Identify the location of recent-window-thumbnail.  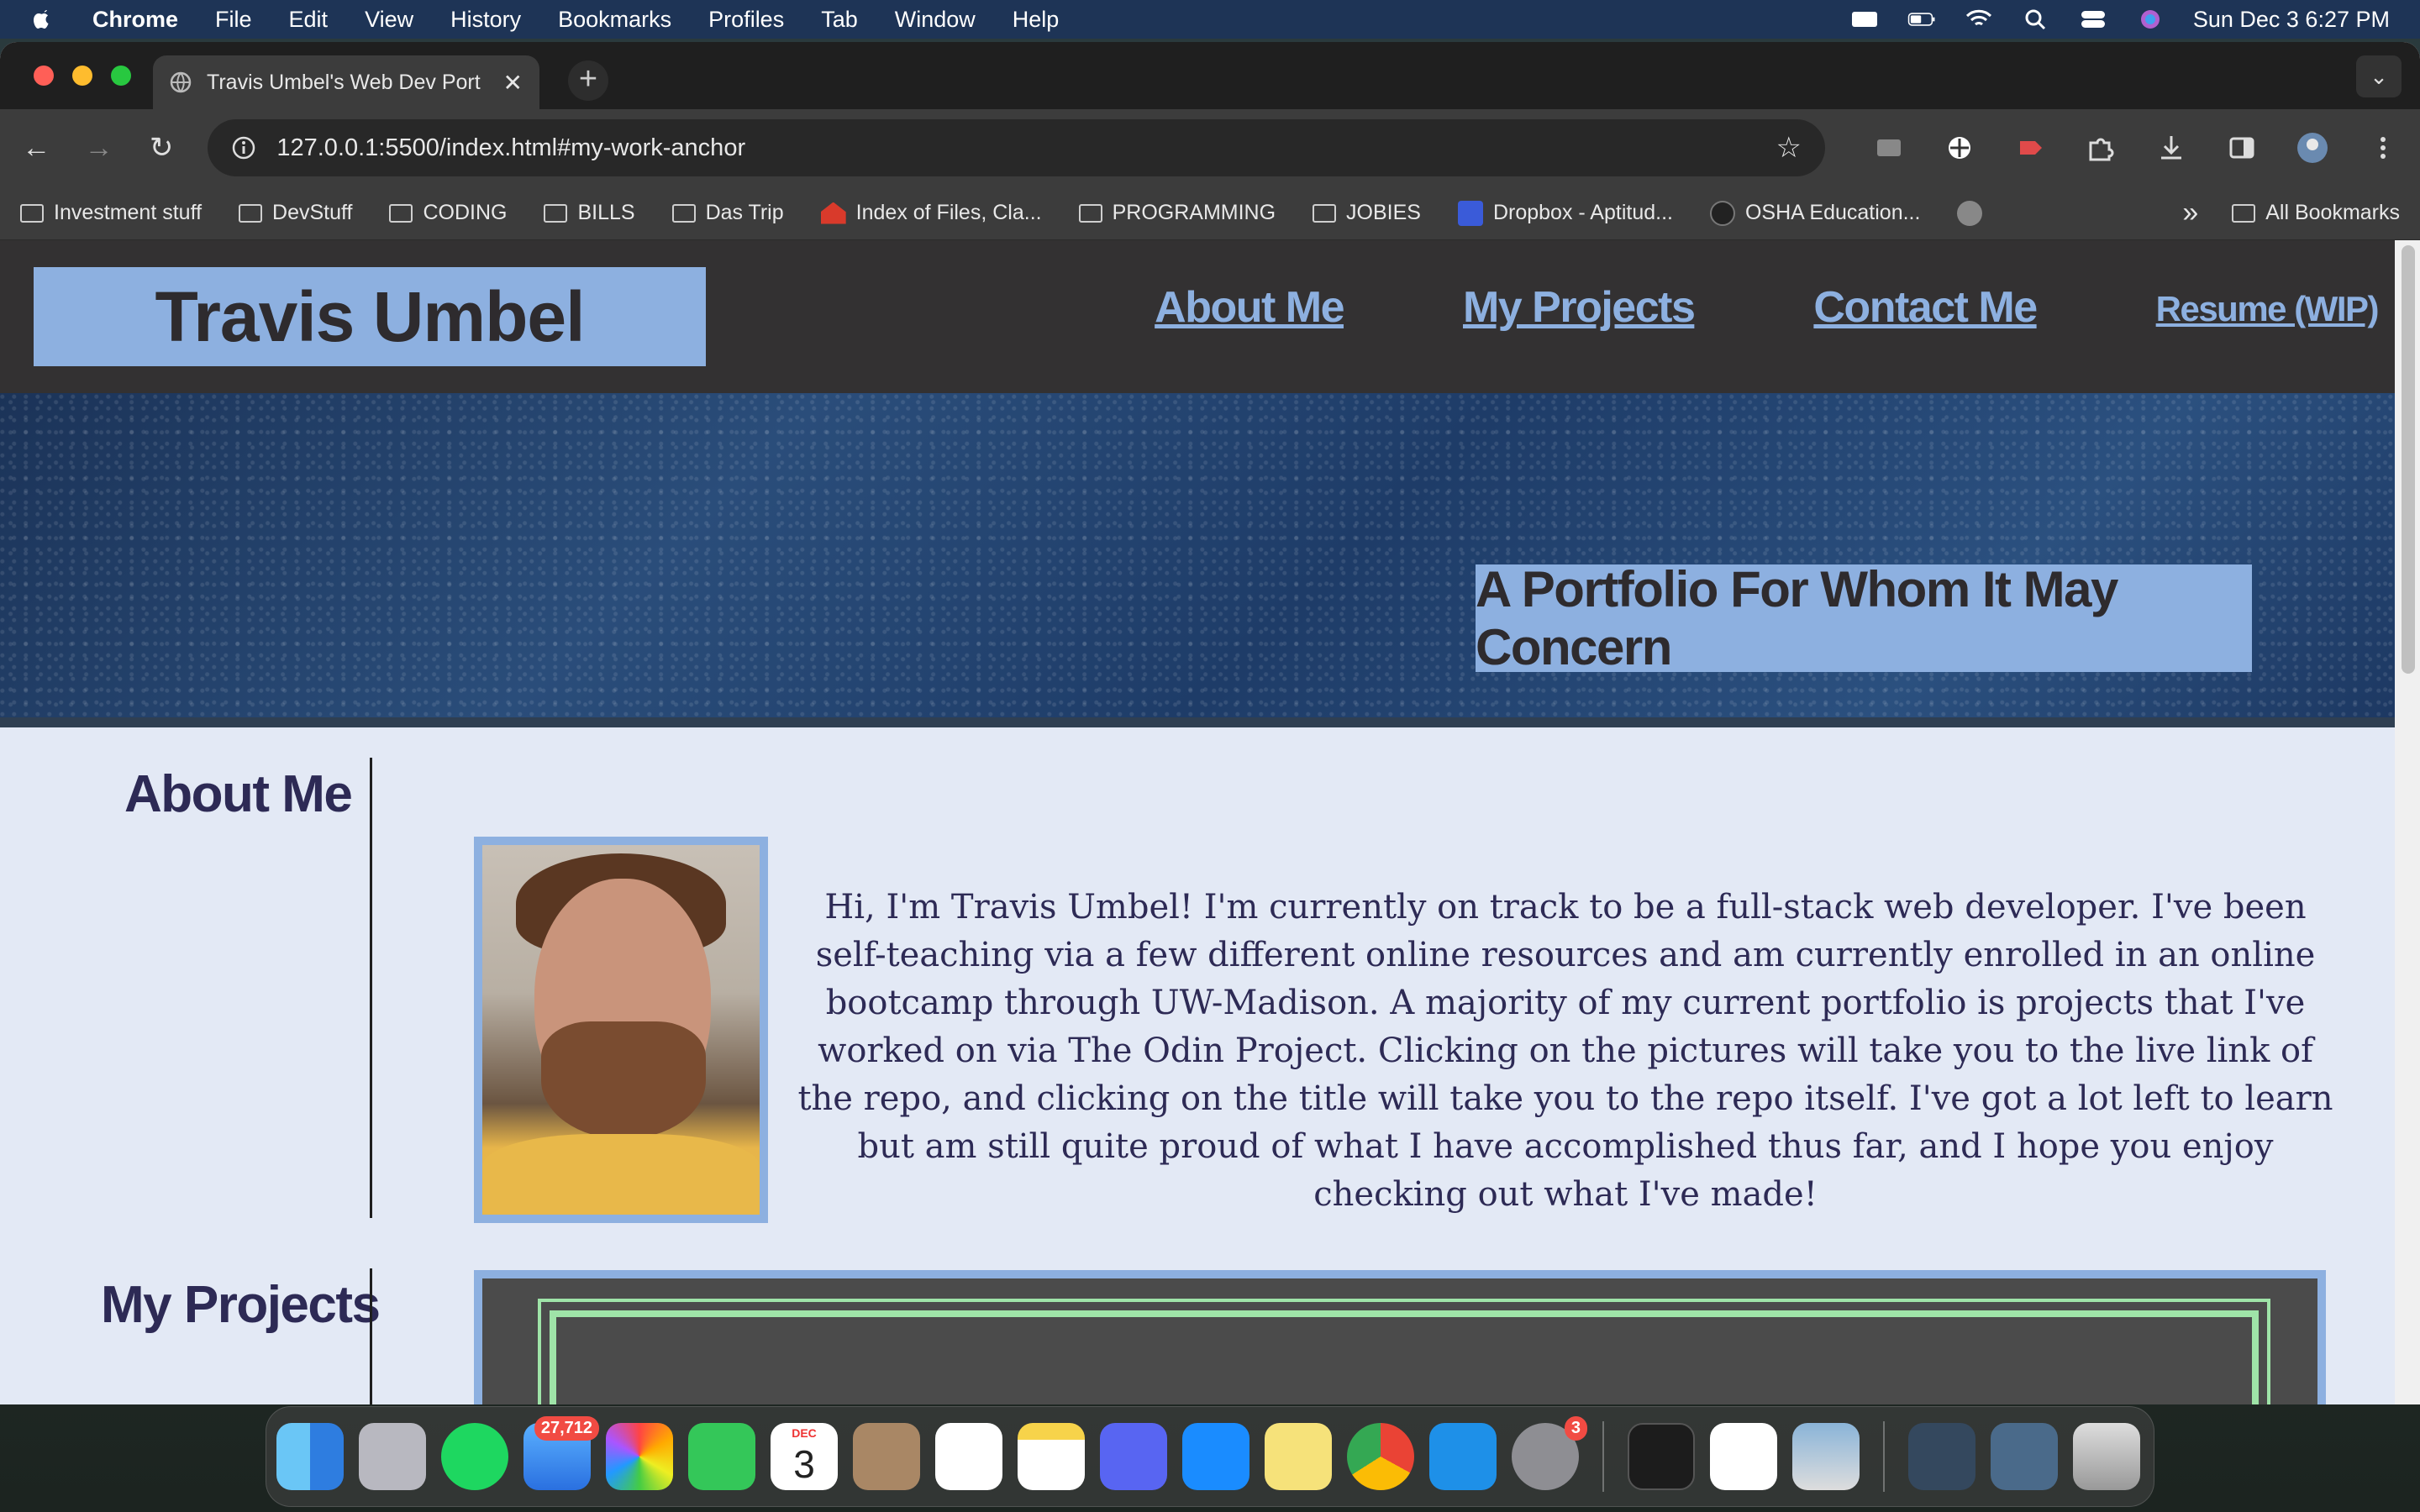
(1941, 1456).